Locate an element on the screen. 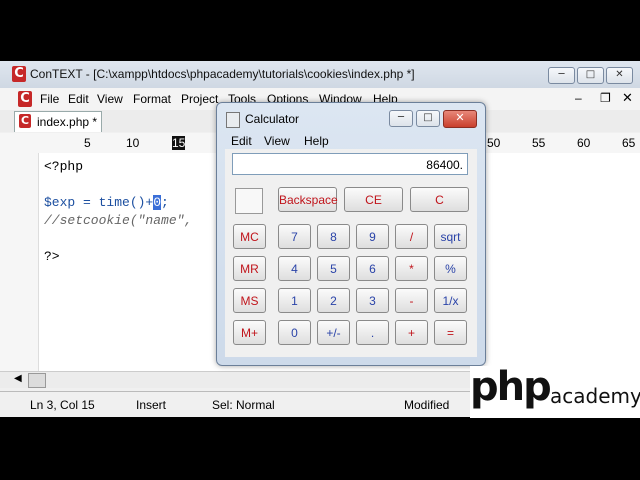  calculator-title: Calculator is located at coordinates (272, 119).